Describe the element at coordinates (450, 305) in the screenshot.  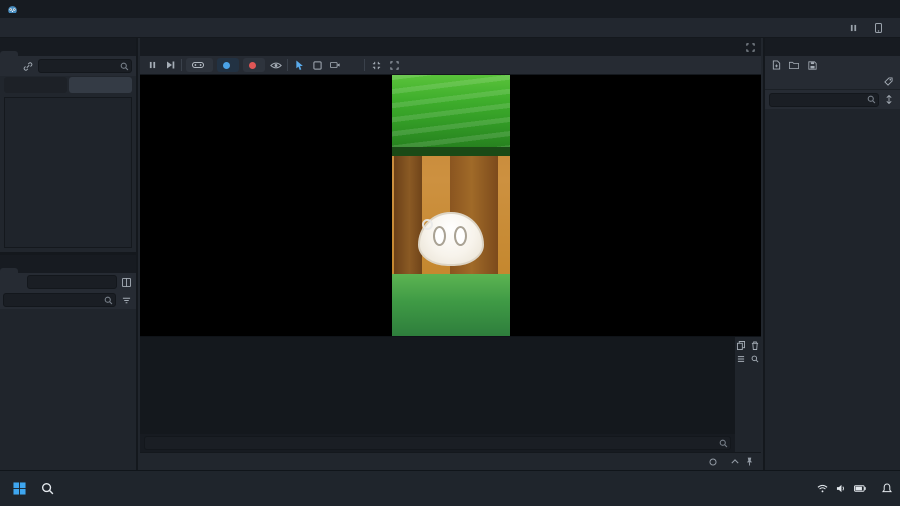
I see `game-ground` at that location.